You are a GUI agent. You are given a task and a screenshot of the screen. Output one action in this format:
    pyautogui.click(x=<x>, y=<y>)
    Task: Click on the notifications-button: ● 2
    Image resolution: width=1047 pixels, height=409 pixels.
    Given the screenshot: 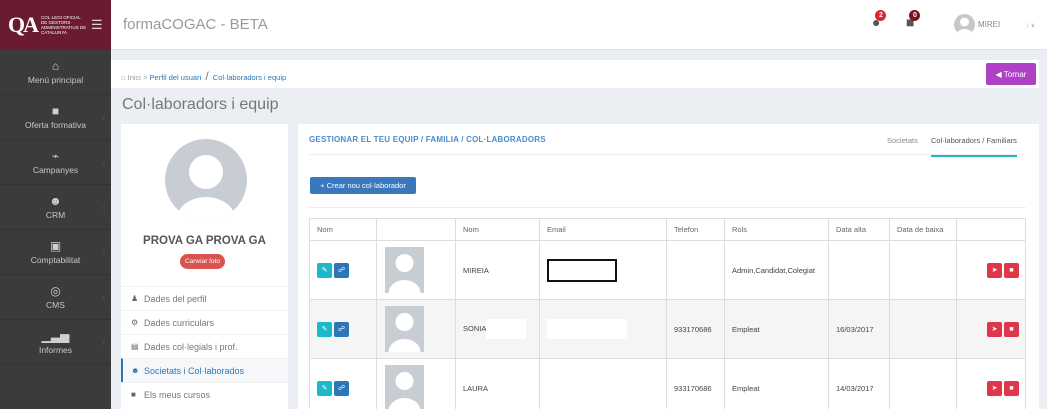 What is the action you would take?
    pyautogui.click(x=879, y=20)
    